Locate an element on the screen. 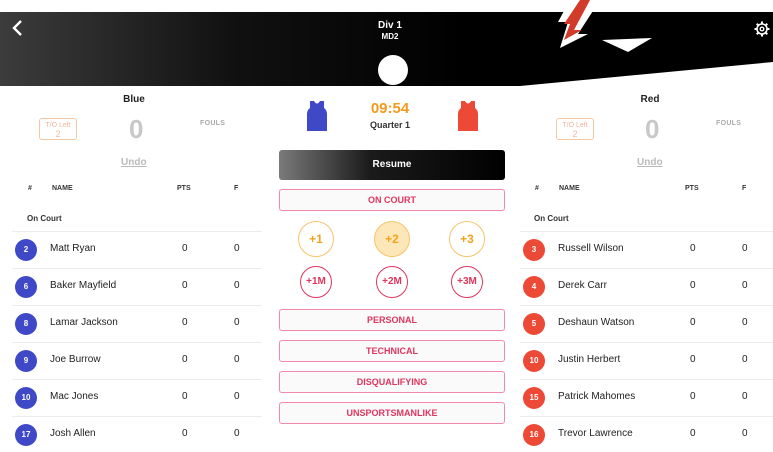 The height and width of the screenshot is (452, 773). back-button is located at coordinates (20, 29).